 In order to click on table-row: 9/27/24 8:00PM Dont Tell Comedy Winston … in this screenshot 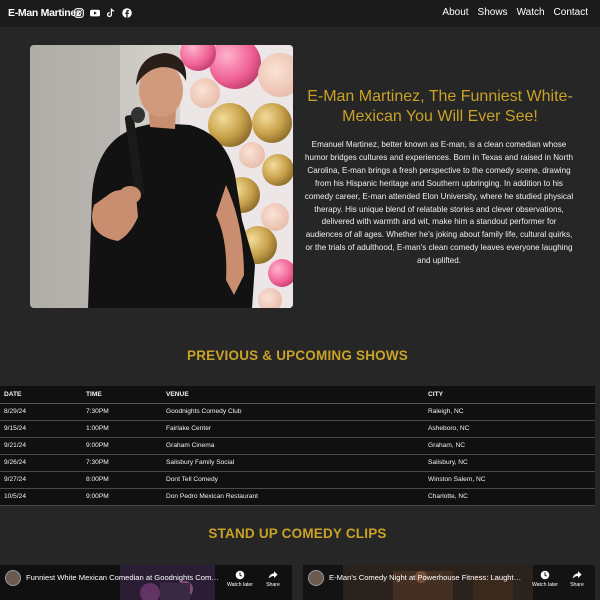, I will do `click(297, 480)`.